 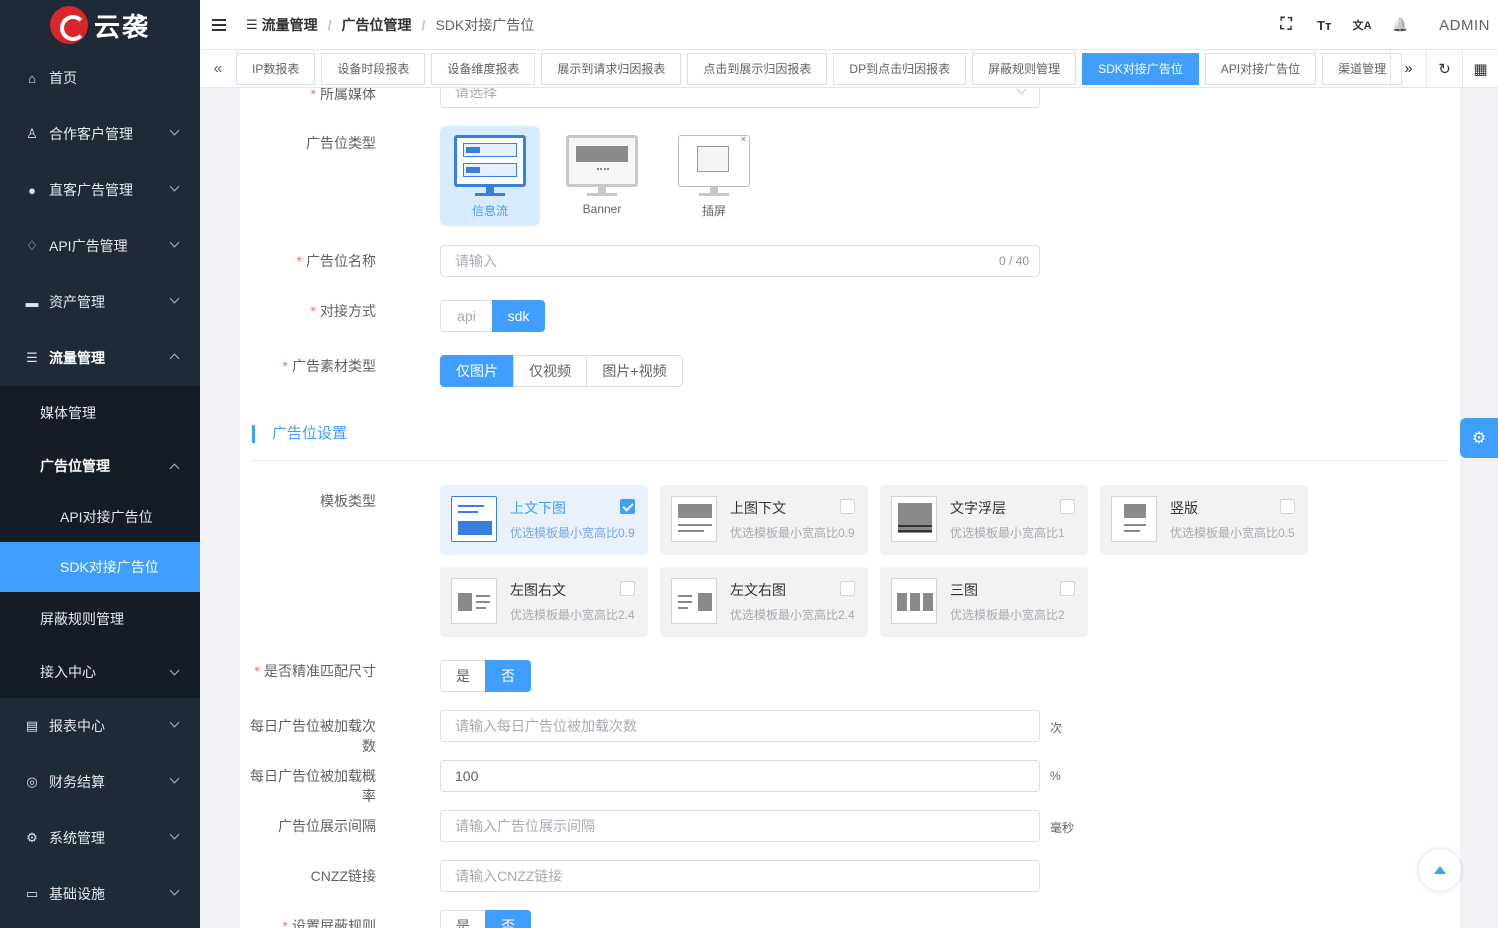 I want to click on refresh-icon: ↻, so click(x=1444, y=68).